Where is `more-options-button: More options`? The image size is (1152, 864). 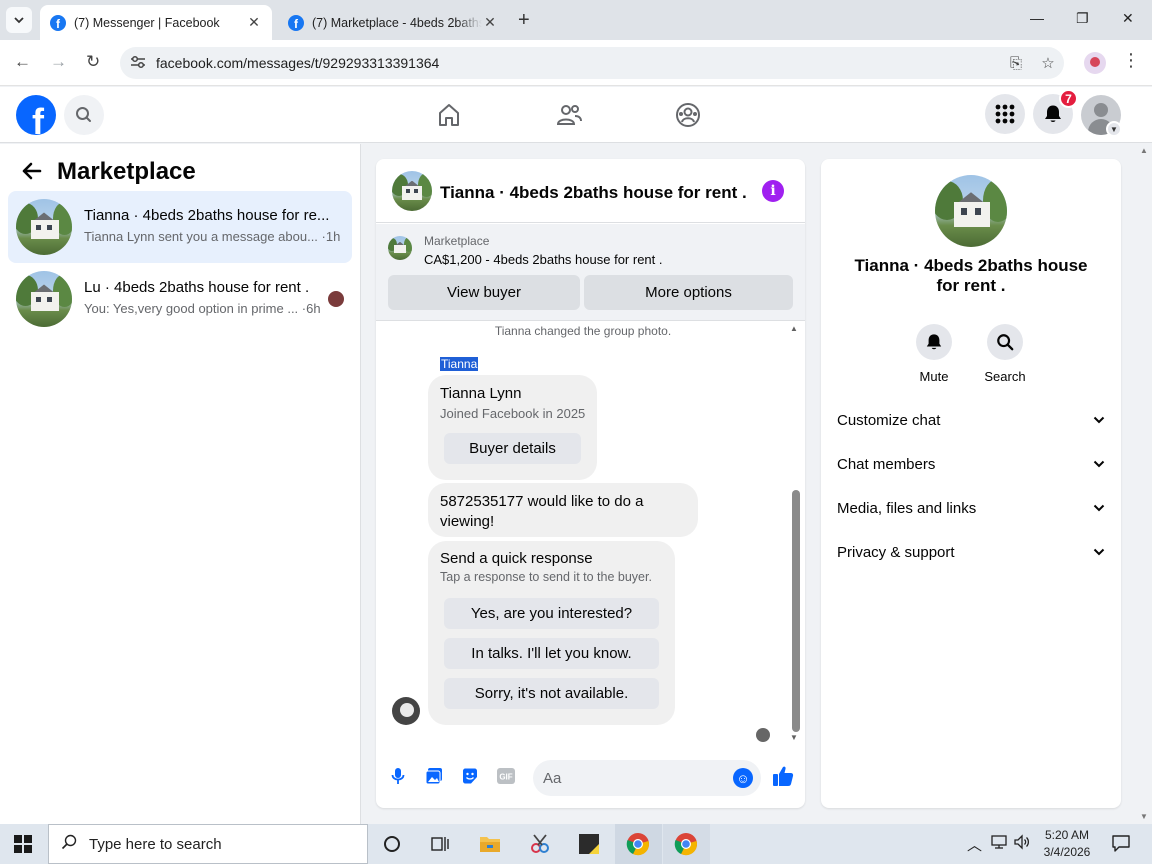 more-options-button: More options is located at coordinates (688, 292).